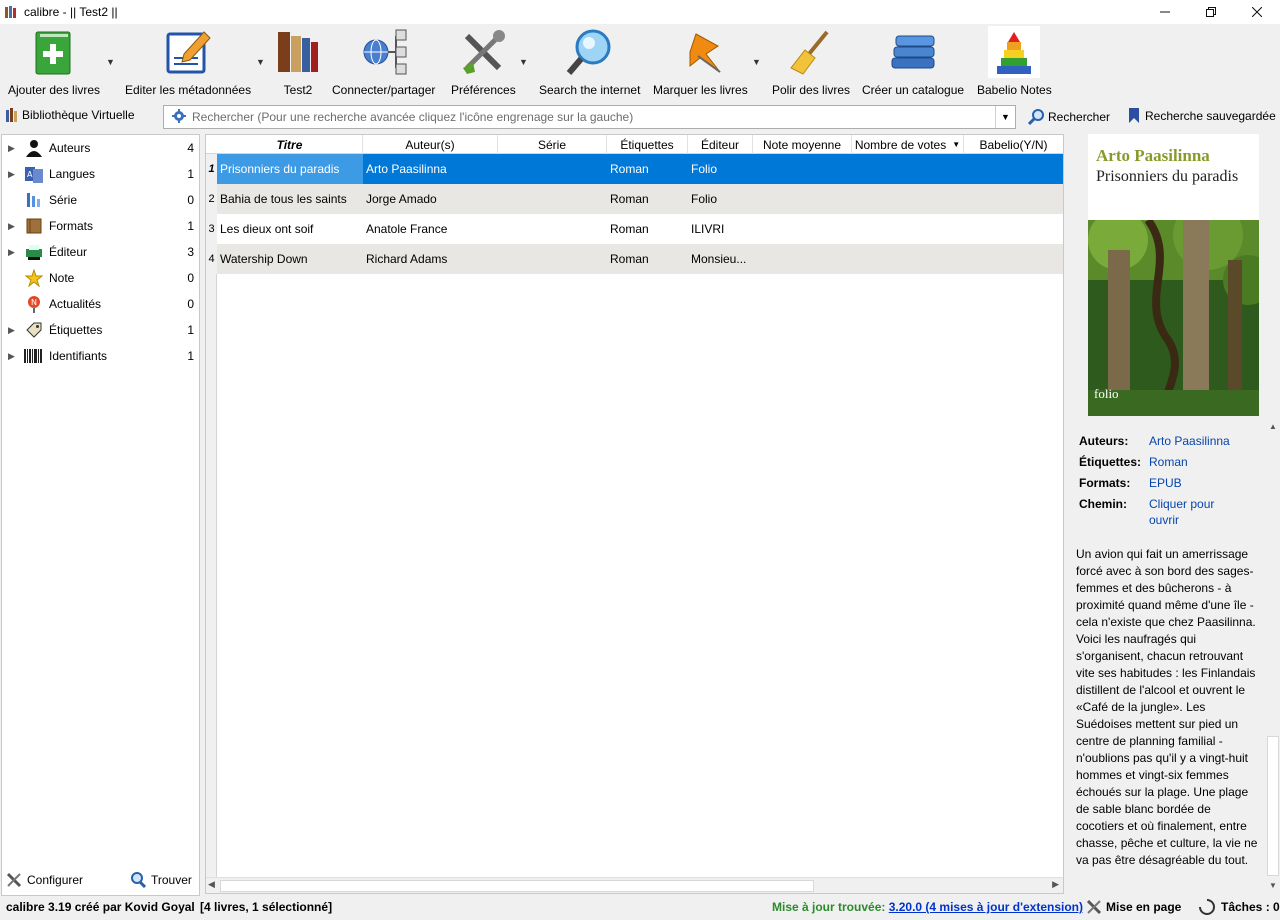 This screenshot has width=1280, height=920. What do you see at coordinates (1055, 884) in the screenshot?
I see `scroll-right-arrow-icon: ▶` at bounding box center [1055, 884].